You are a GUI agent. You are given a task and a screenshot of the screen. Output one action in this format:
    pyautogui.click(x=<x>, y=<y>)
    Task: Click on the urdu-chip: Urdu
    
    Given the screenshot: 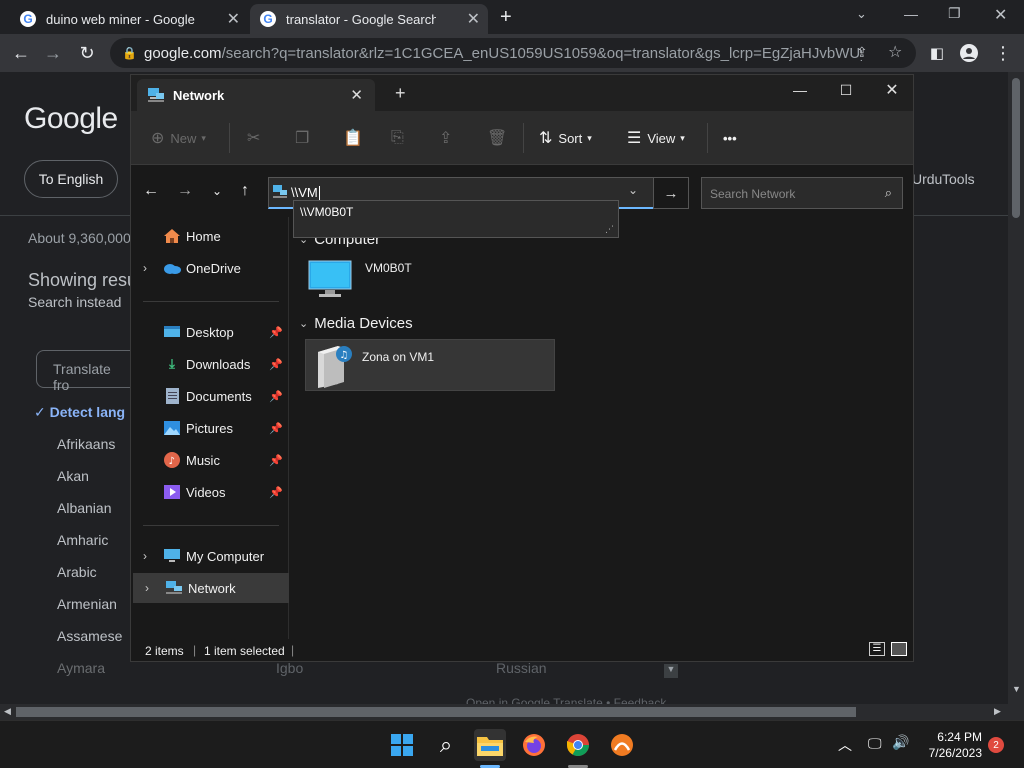 What is the action you would take?
    pyautogui.click(x=927, y=179)
    